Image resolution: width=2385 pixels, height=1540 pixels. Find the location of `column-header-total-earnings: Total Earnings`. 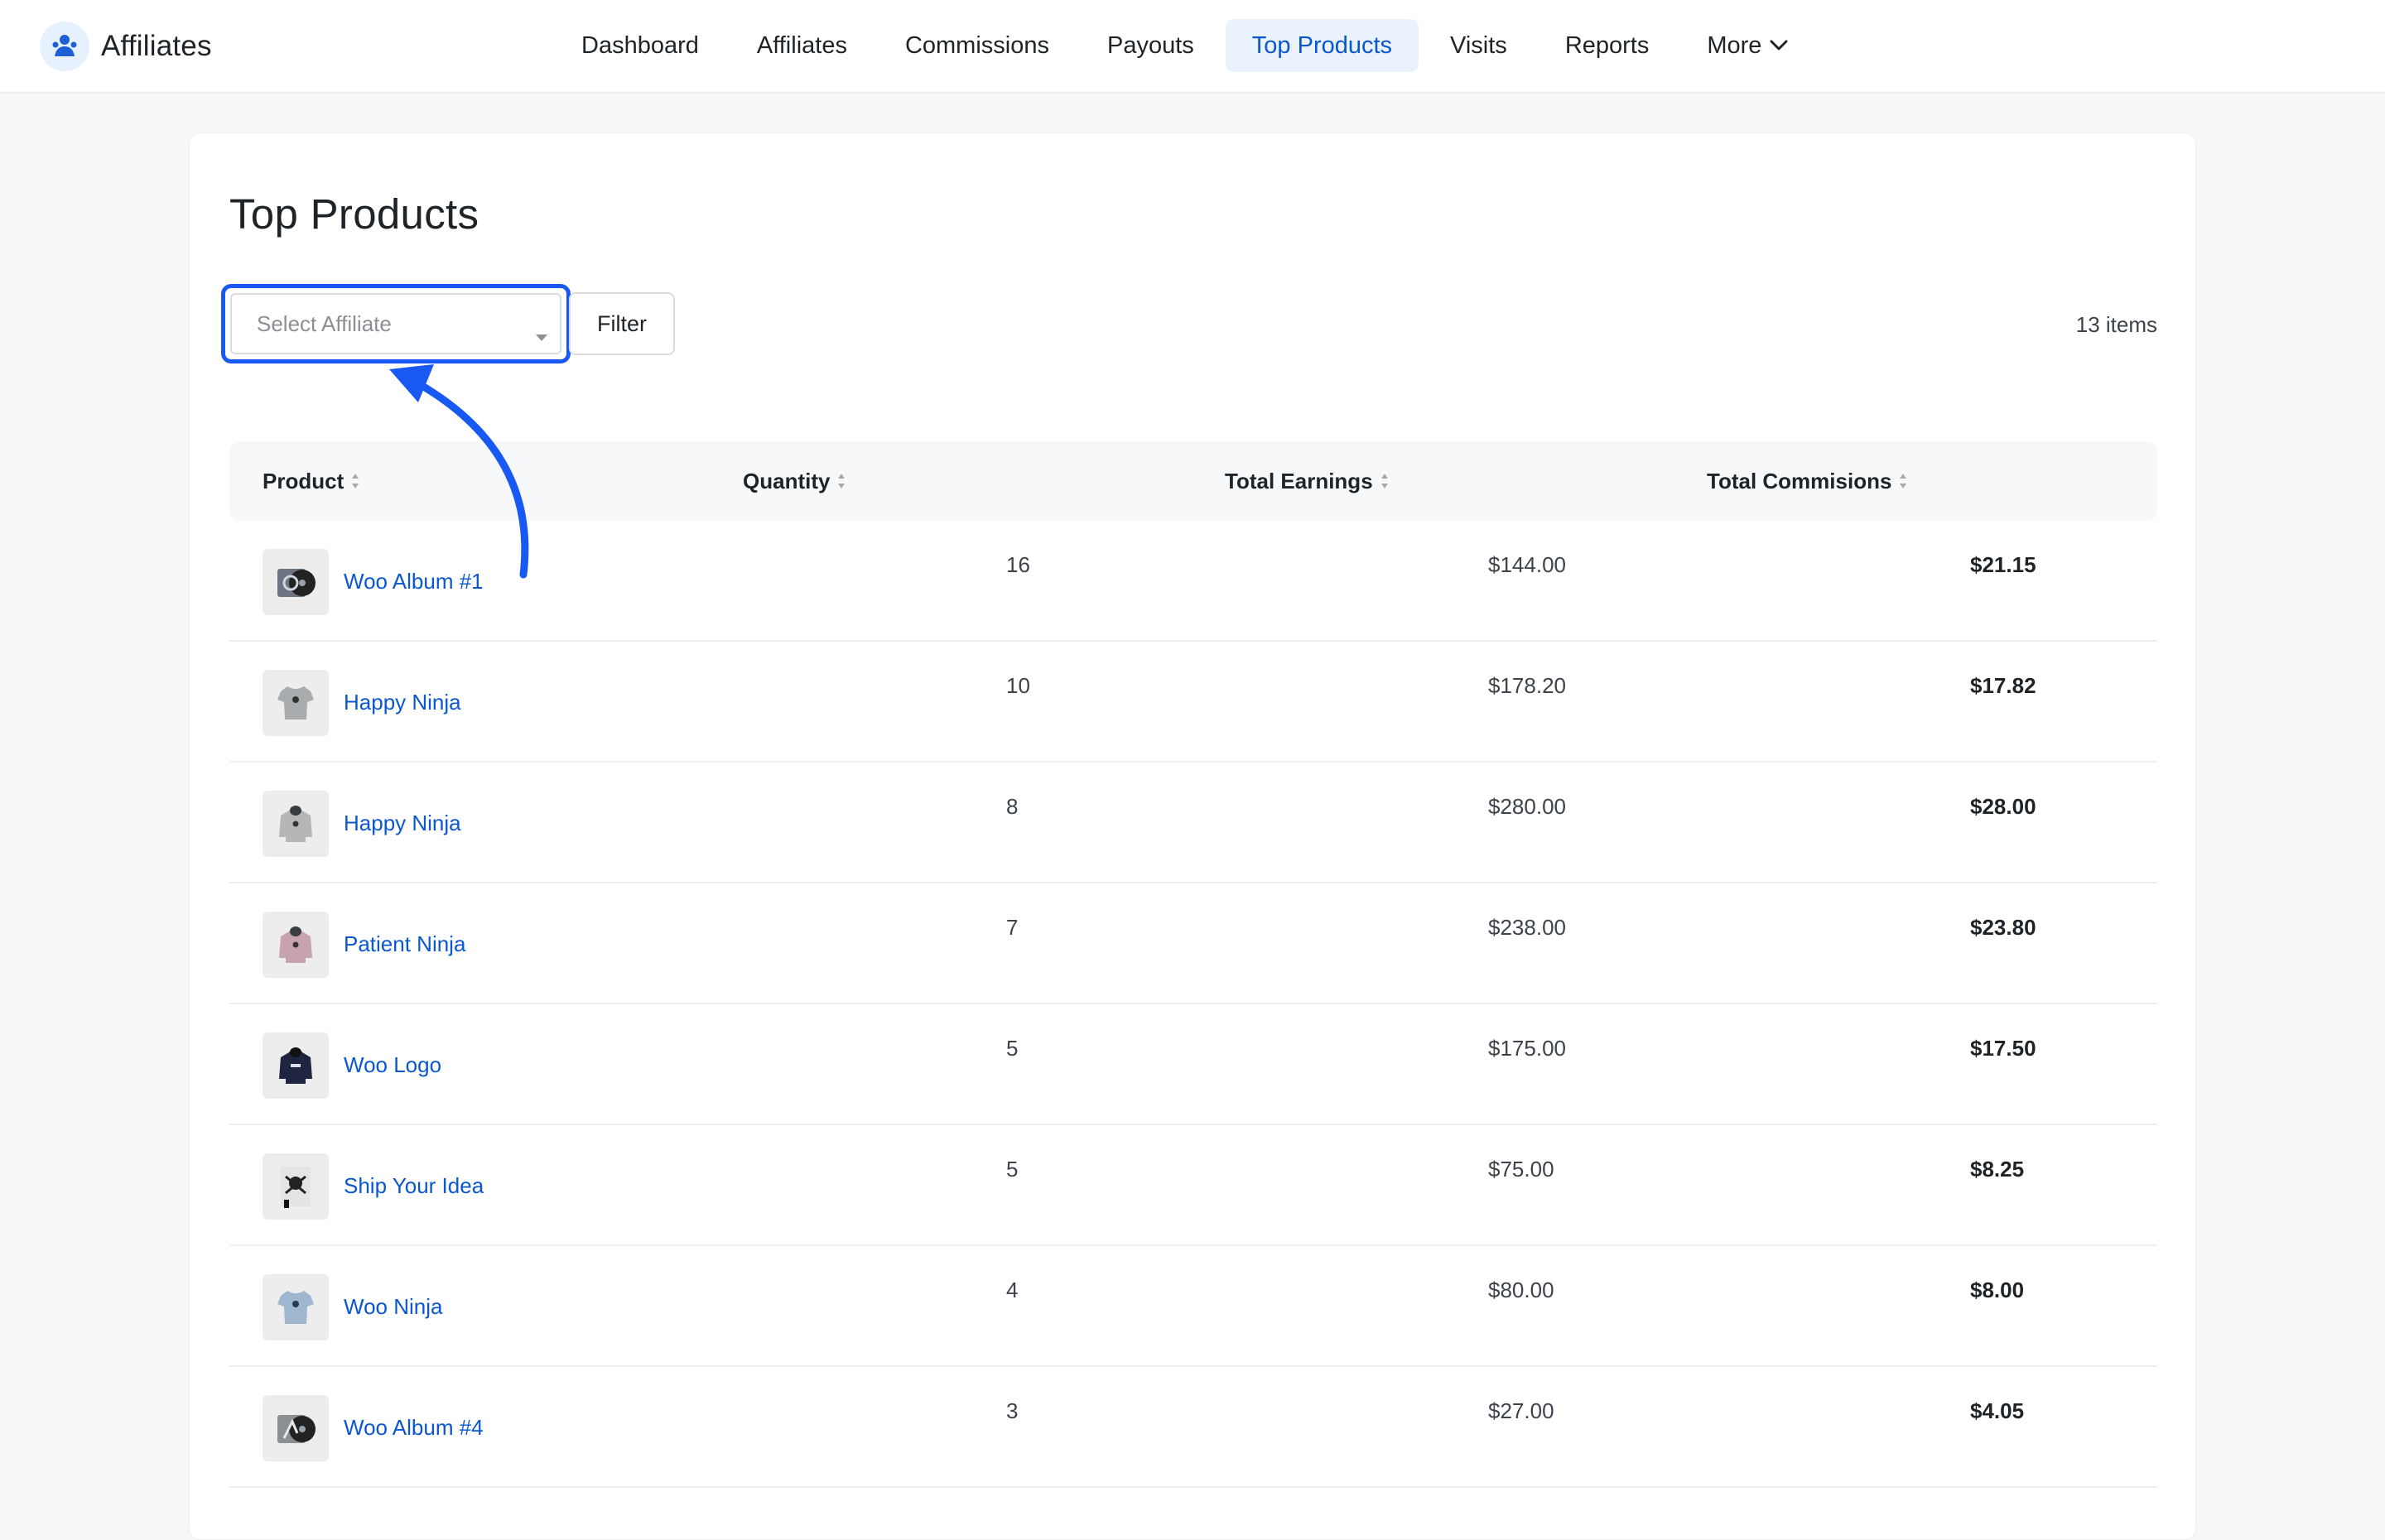

column-header-total-earnings: Total Earnings is located at coordinates (1307, 481).